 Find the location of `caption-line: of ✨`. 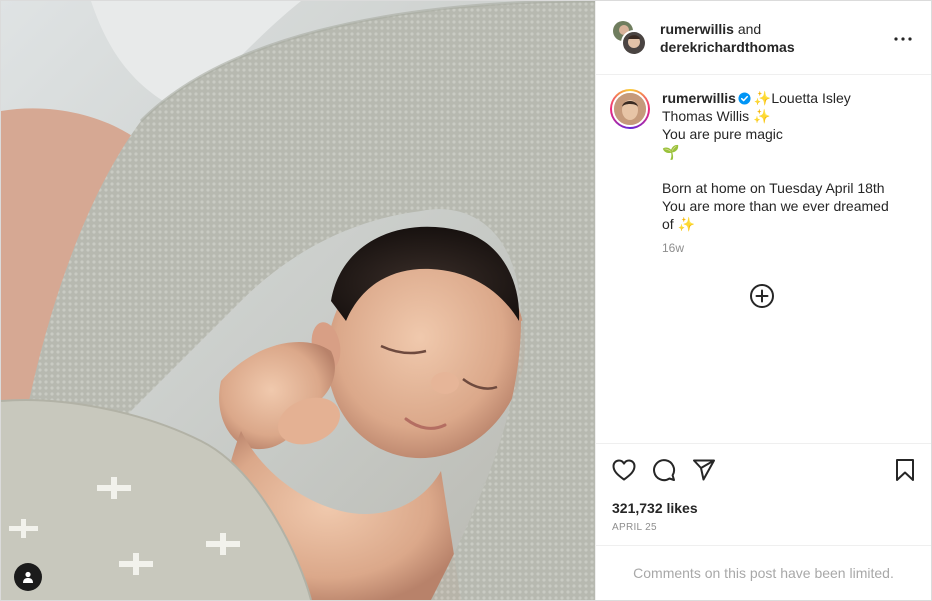

caption-line: of ✨ is located at coordinates (678, 224).